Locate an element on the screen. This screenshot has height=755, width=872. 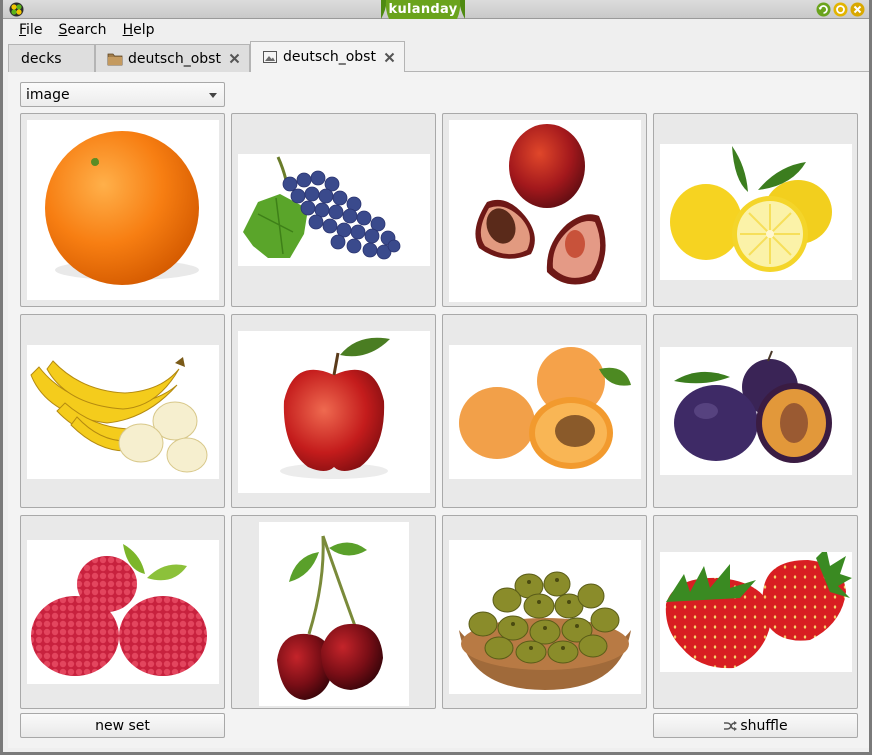
raspberry-image is located at coordinates (123, 612).